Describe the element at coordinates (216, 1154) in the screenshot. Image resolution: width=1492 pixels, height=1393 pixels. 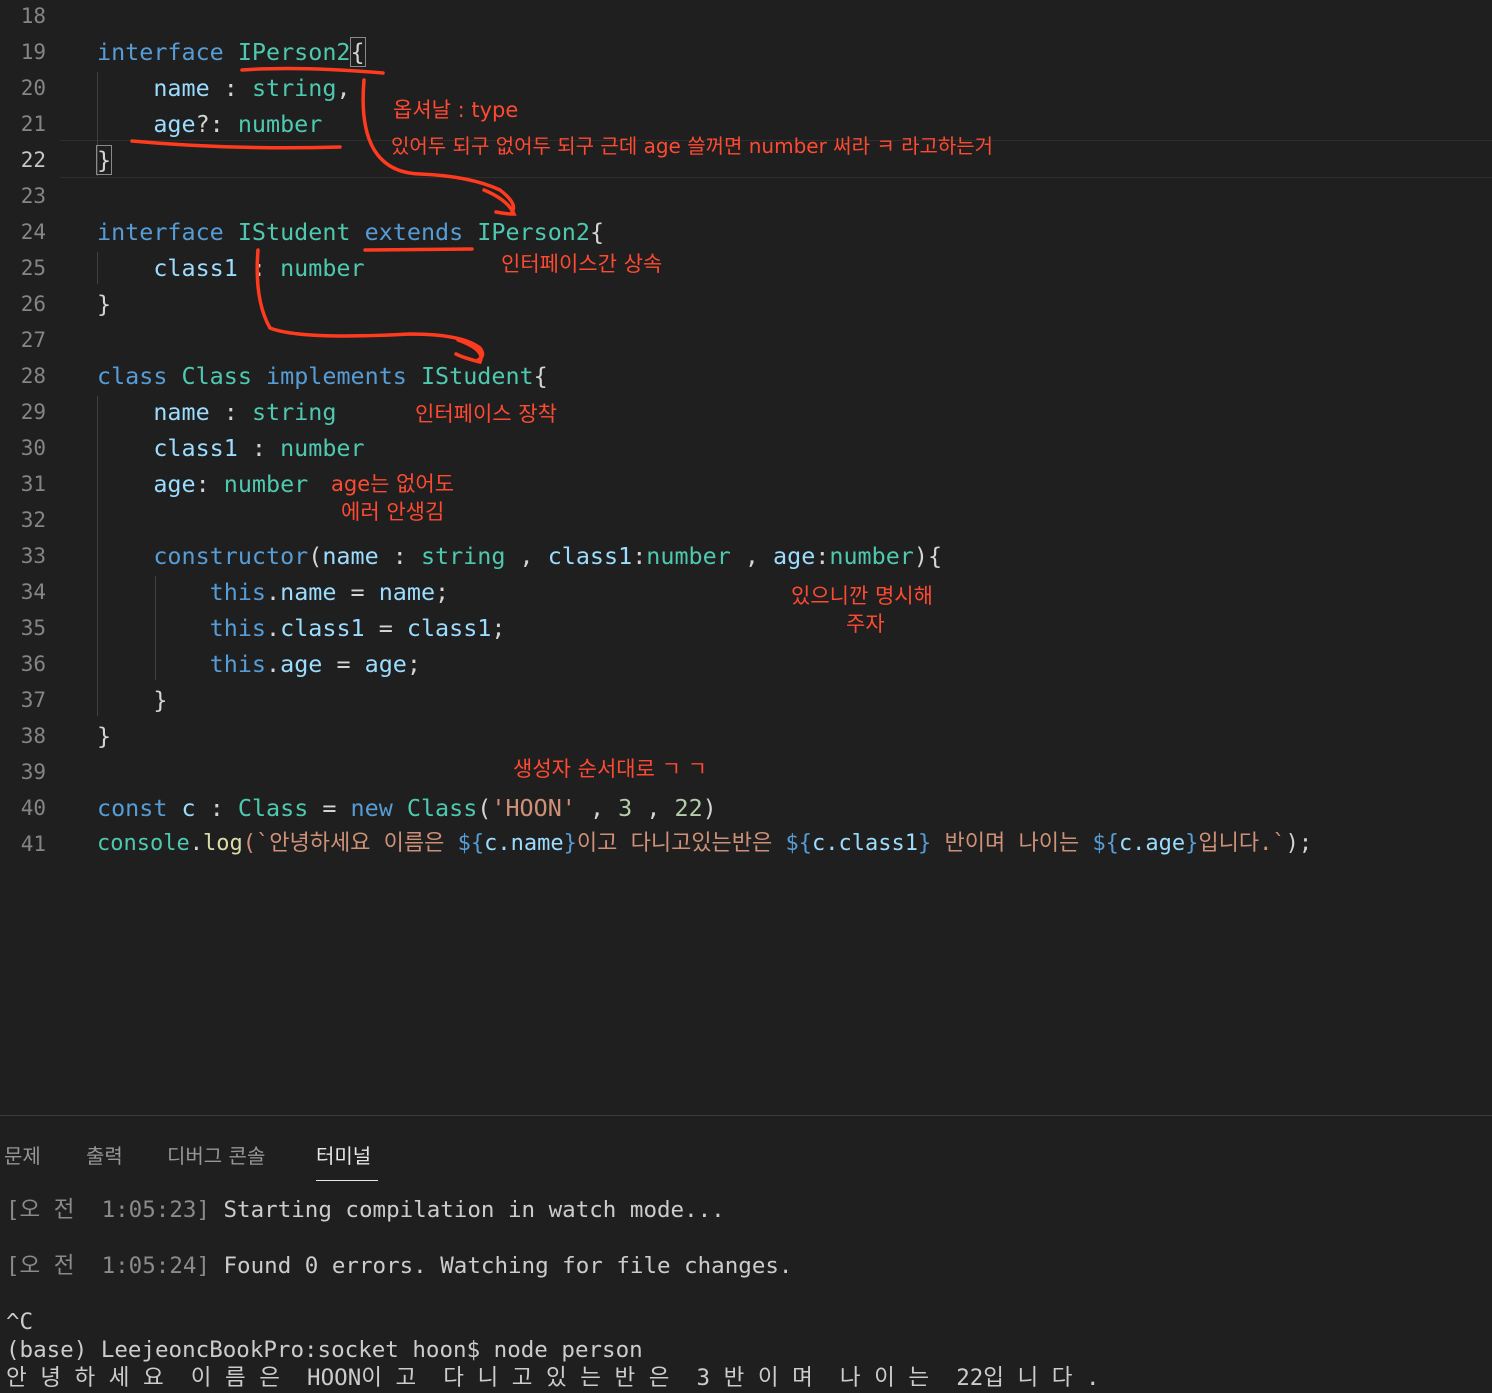
I see `tab-debug-console: 디버그 콘솔` at that location.